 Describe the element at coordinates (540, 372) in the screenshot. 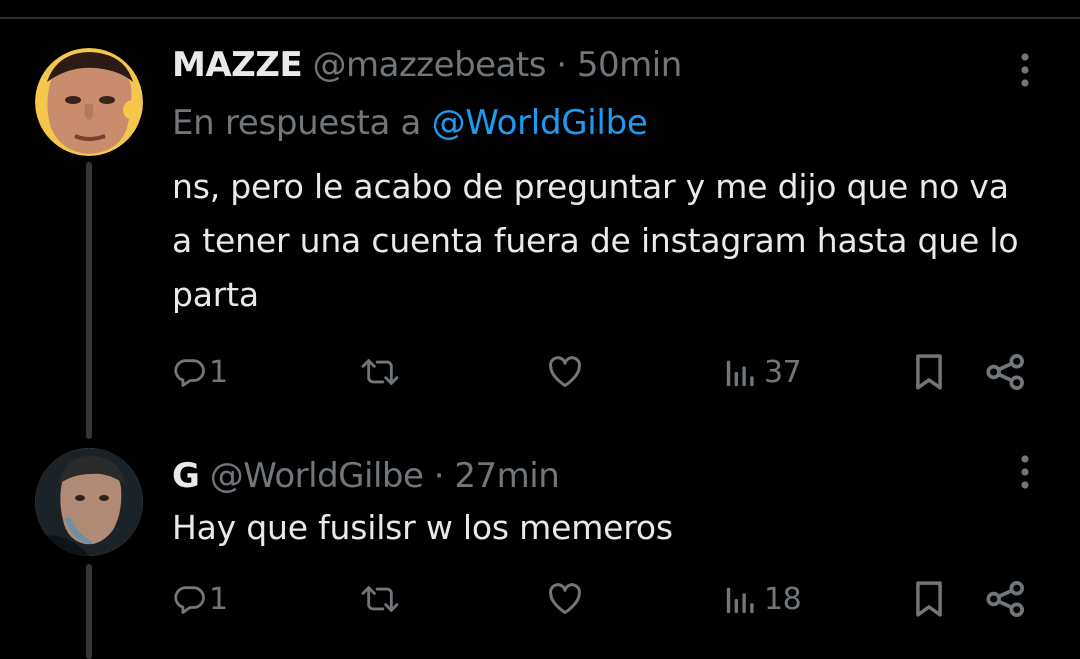

I see `tweet-actions: 1 37` at that location.